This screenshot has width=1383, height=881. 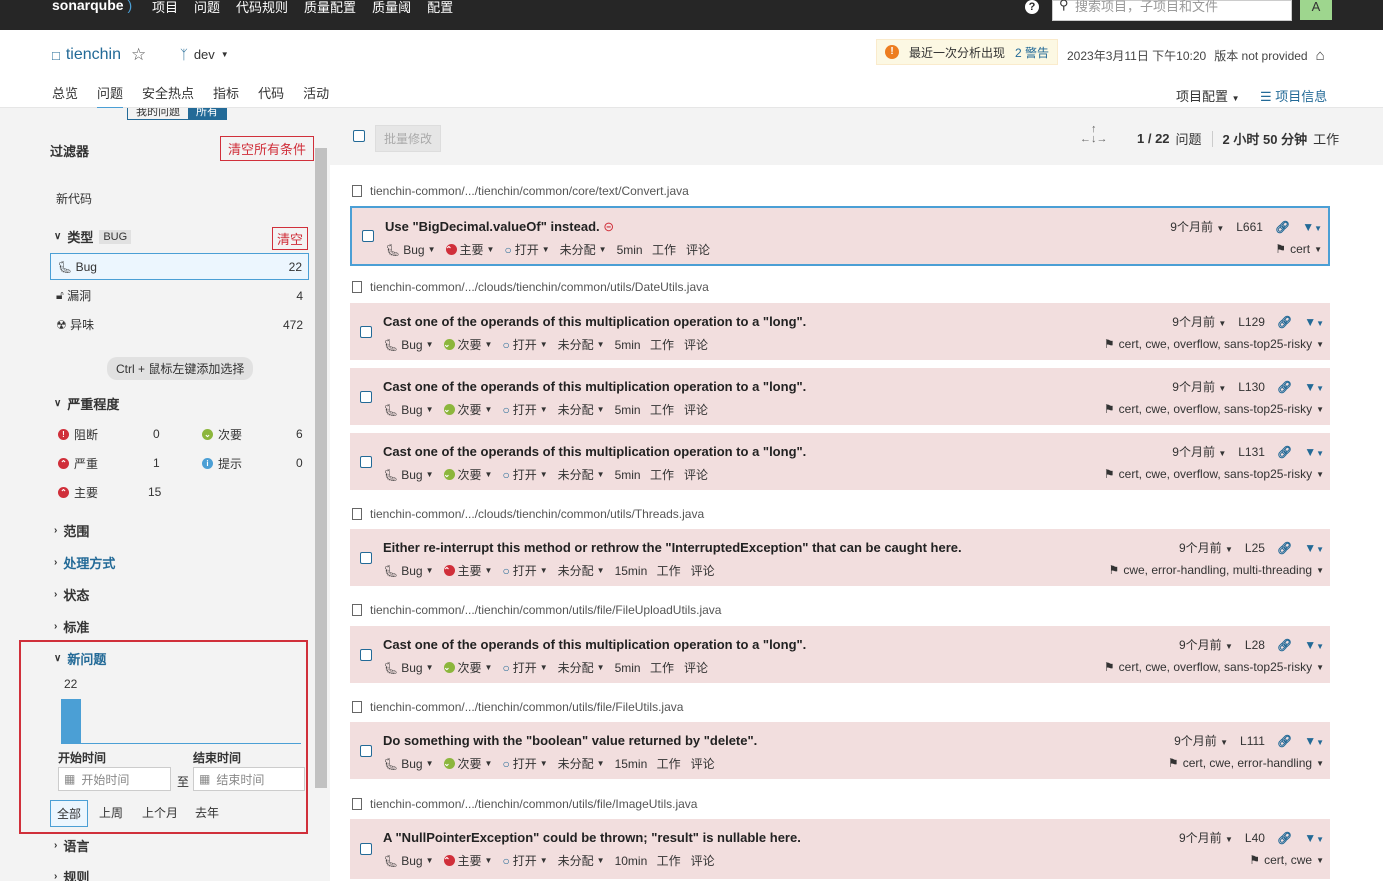 I want to click on issue-line: L661, so click(x=1249, y=227).